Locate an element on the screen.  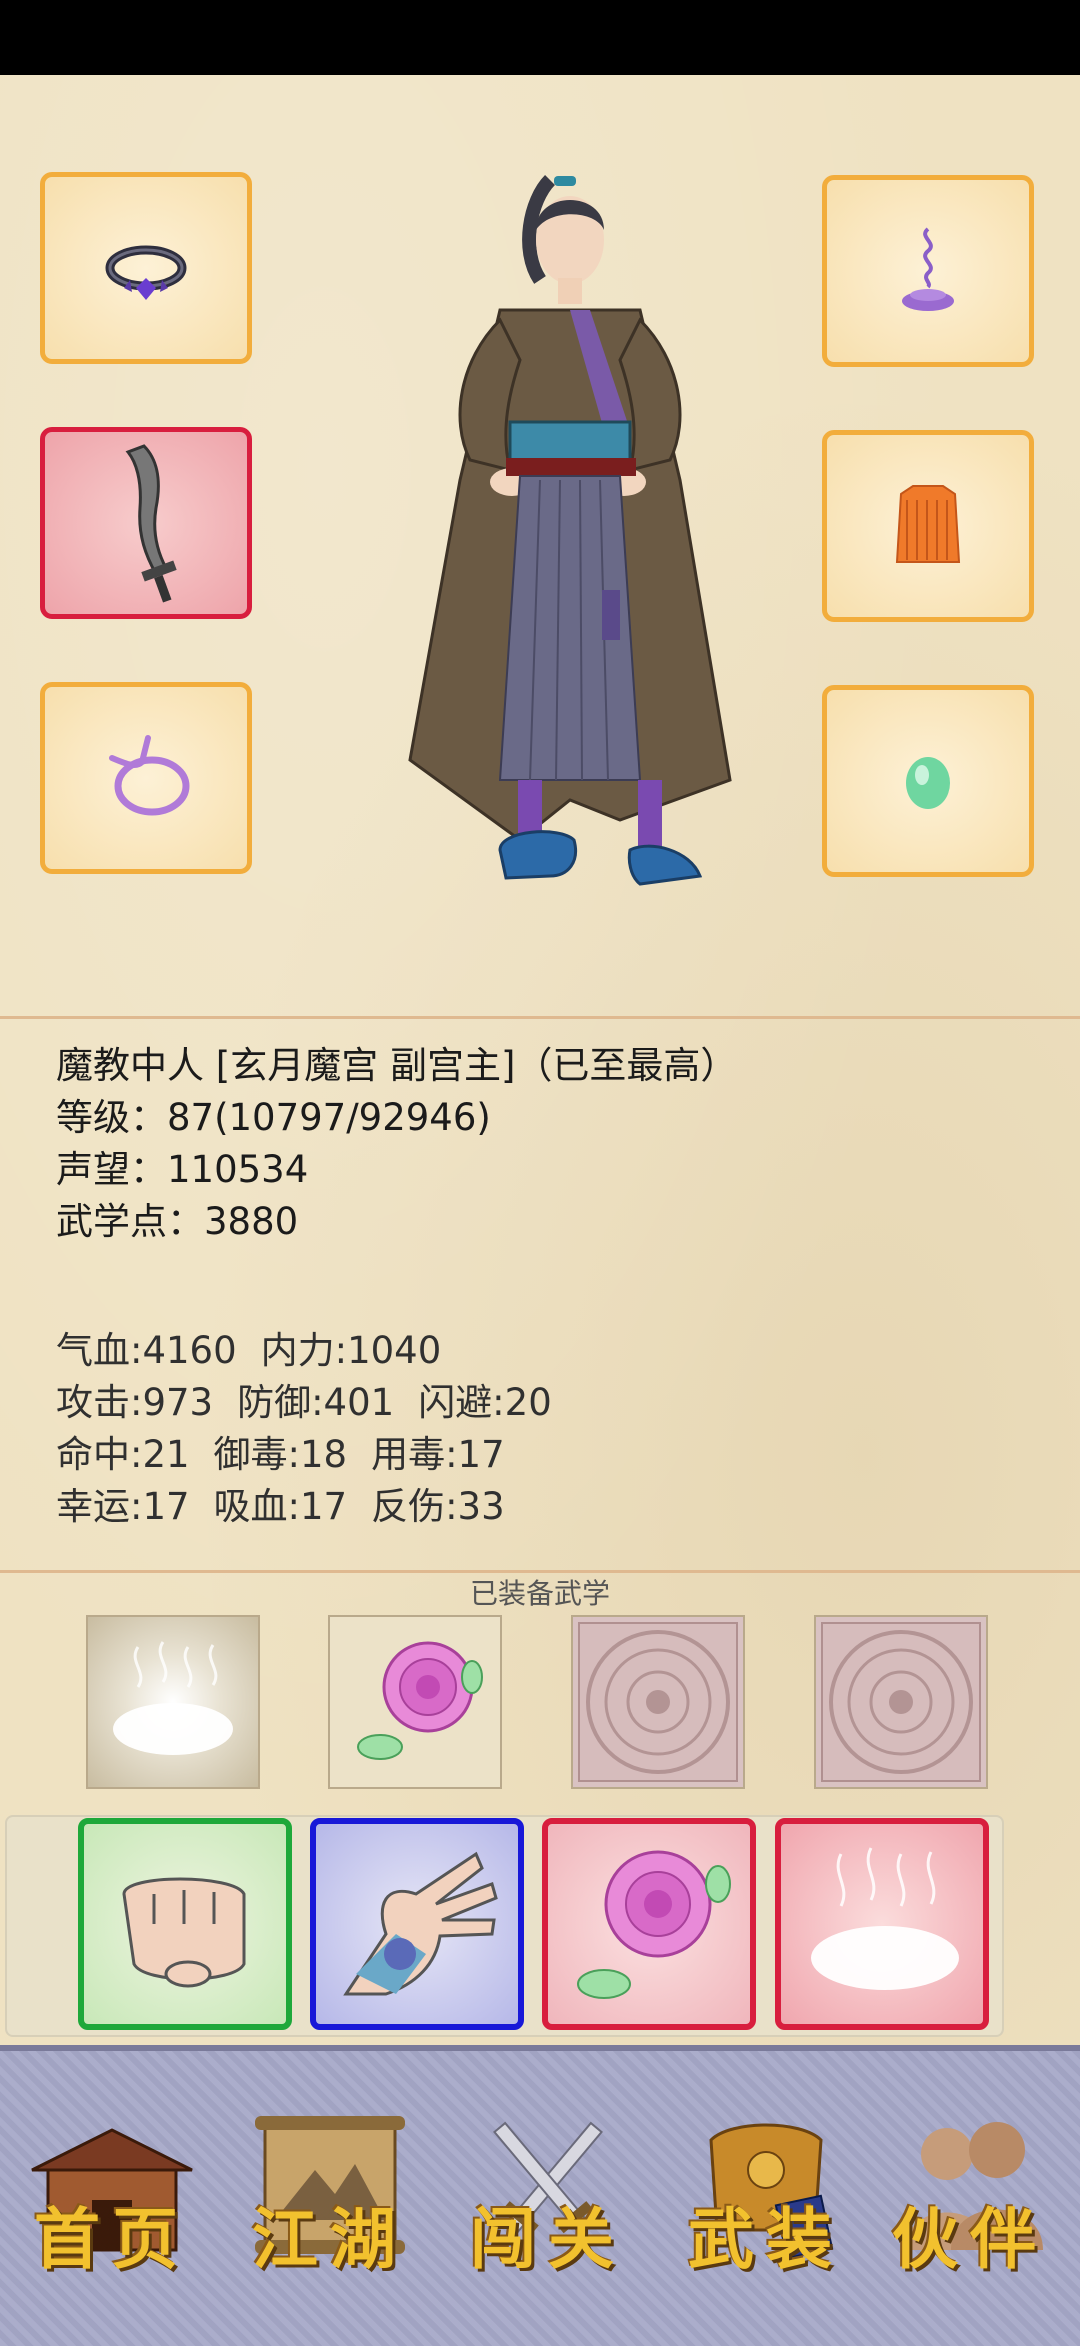
nav-jianghu: 江湖 is located at coordinates (330, 2200).